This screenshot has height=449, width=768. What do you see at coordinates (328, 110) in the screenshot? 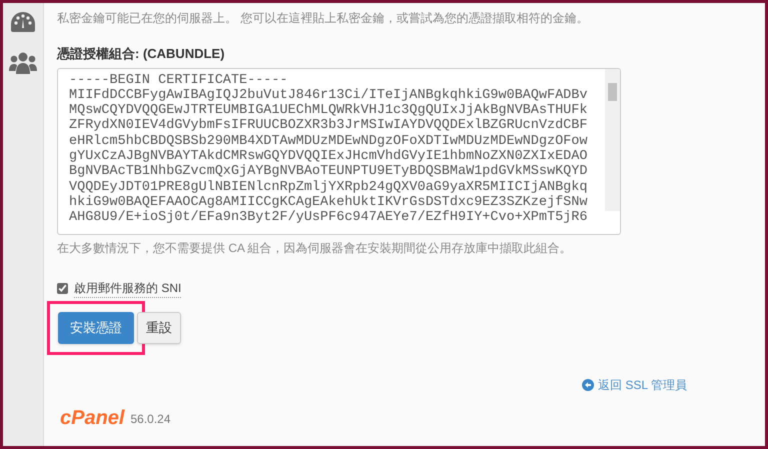
I see `certificate-line: MQswCQYDVQQGEwJTRTEUMBIGA1UEChMLQWRkVHJ1c3QgQUIxJjAkBgNVBAsTHUFk` at bounding box center [328, 110].